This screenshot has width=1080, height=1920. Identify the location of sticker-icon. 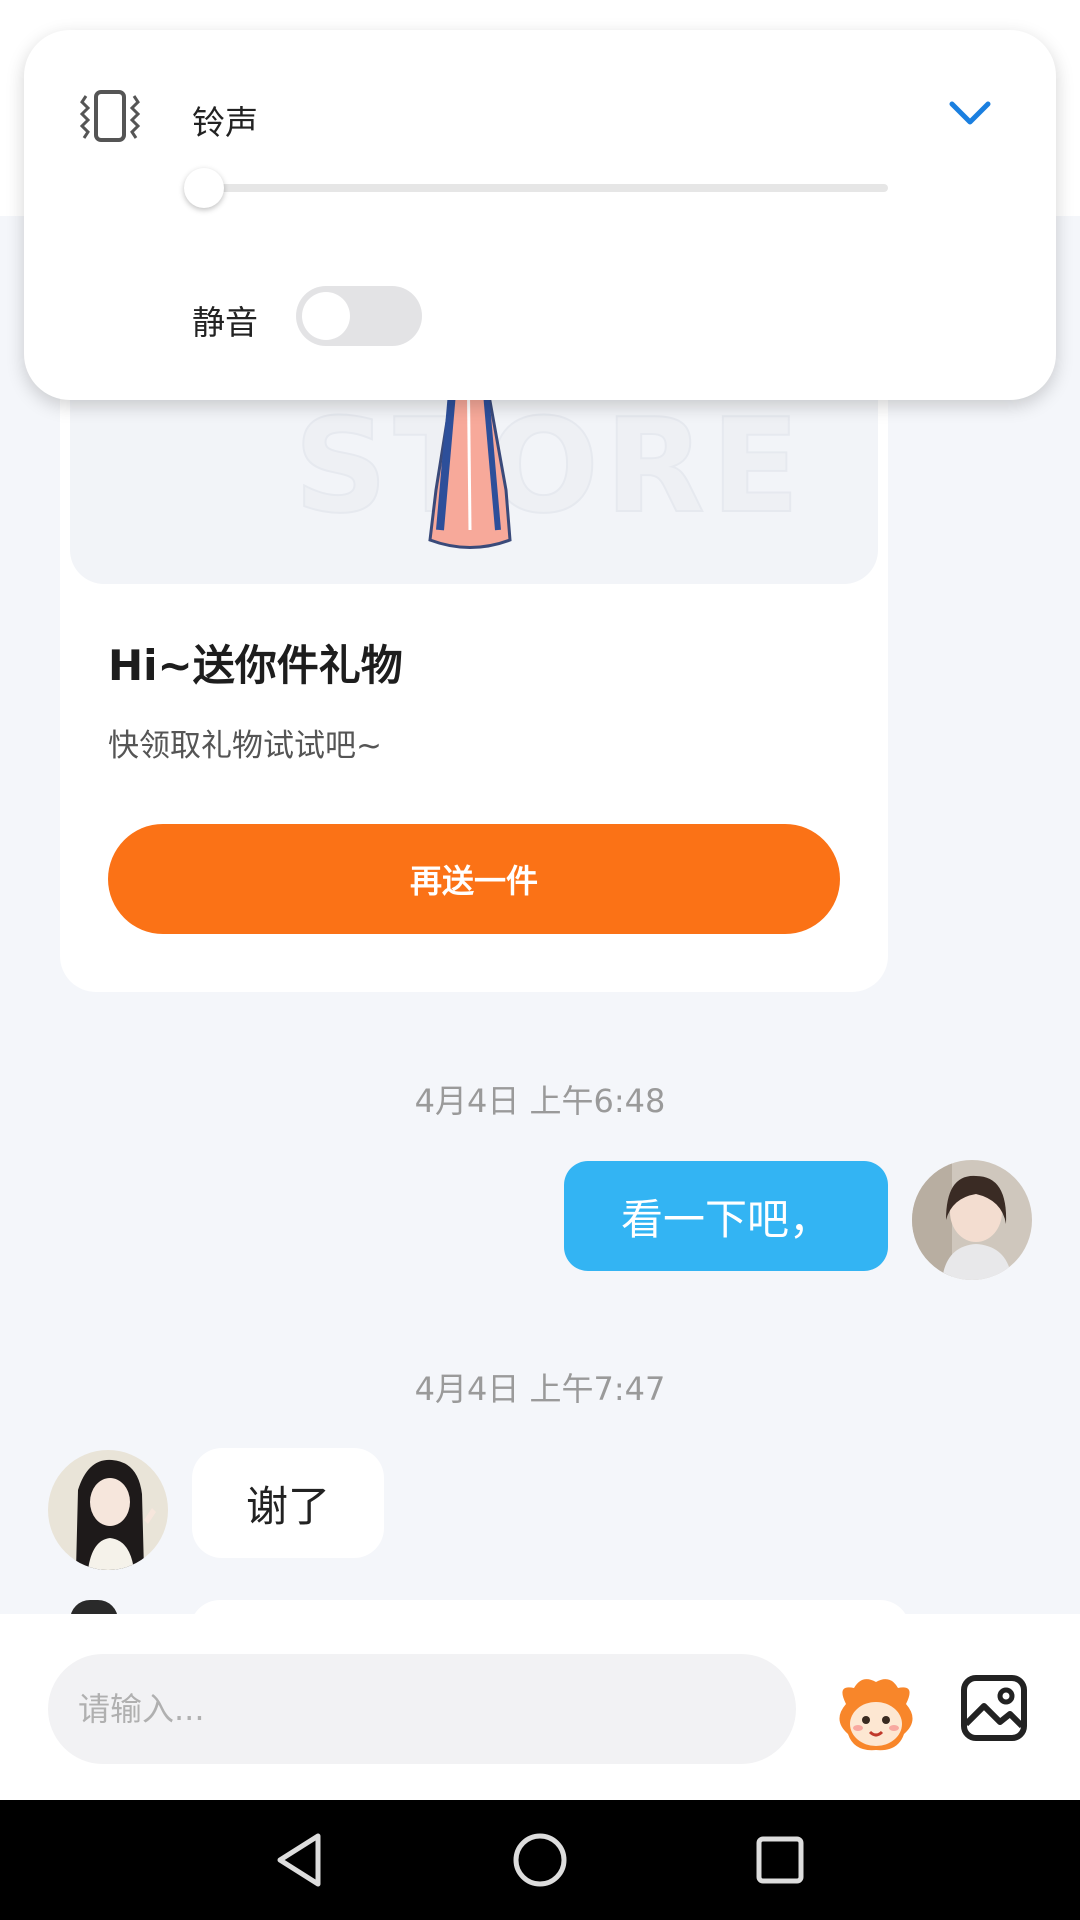
(876, 1715).